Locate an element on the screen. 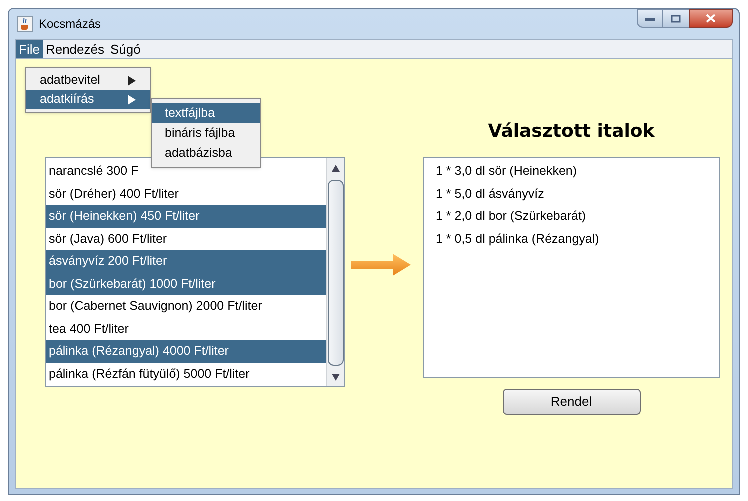 The width and height of the screenshot is (748, 501). window-title: Kocsmázás is located at coordinates (70, 24).